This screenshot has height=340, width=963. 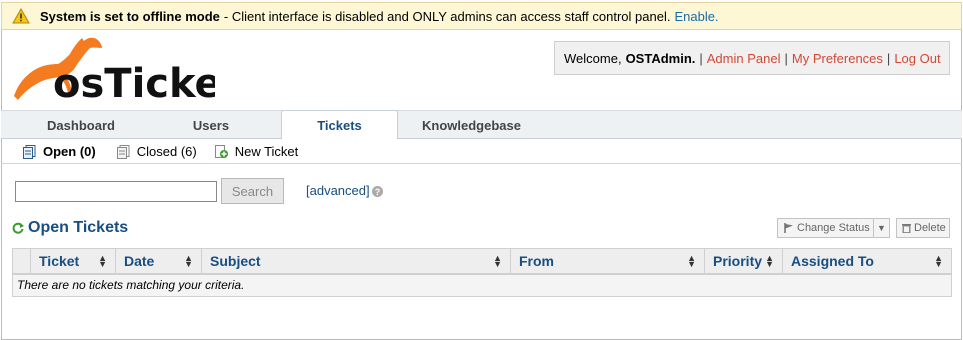 What do you see at coordinates (837, 58) in the screenshot?
I see `my-preferences-link: My Preferences` at bounding box center [837, 58].